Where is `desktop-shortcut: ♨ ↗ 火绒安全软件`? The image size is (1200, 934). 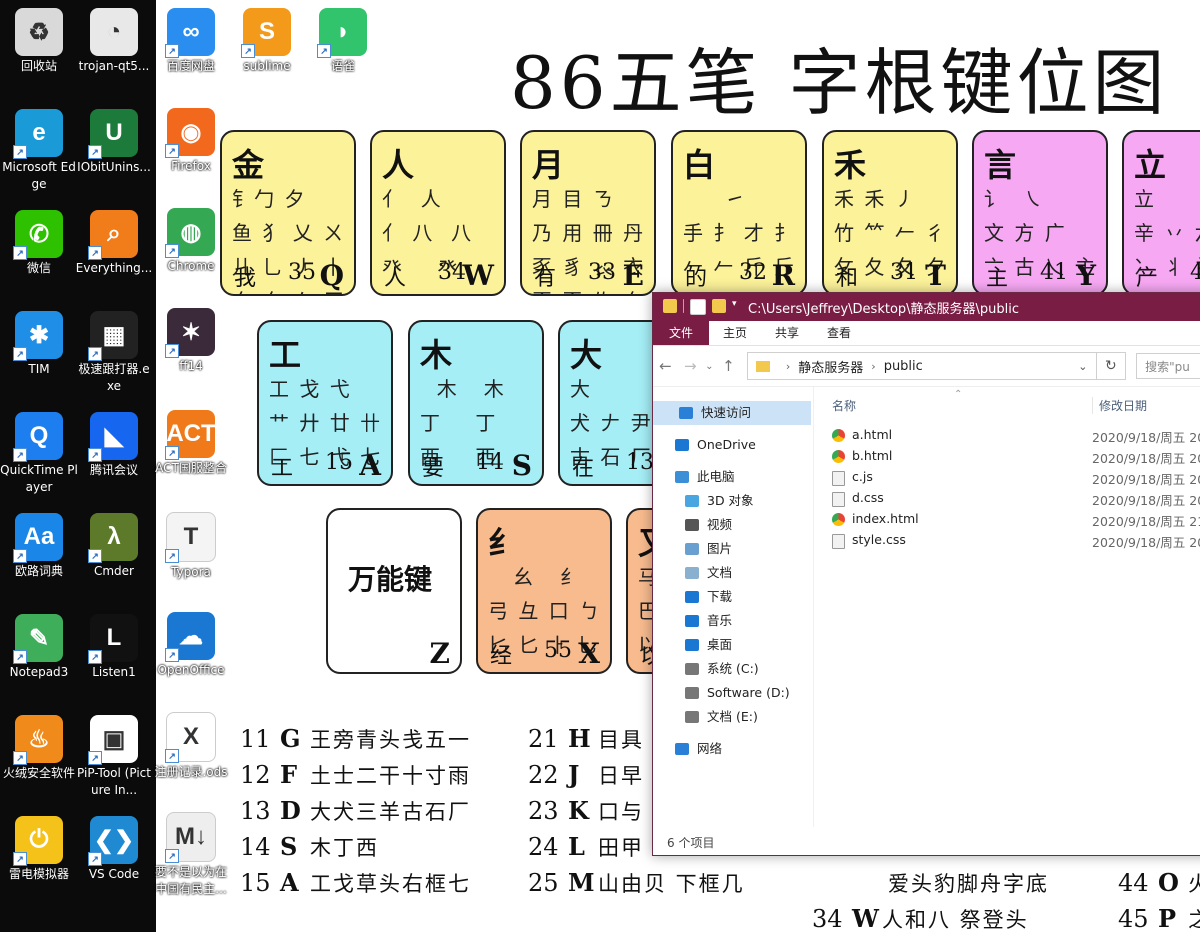 desktop-shortcut: ♨ ↗ 火绒安全软件 is located at coordinates (39, 748).